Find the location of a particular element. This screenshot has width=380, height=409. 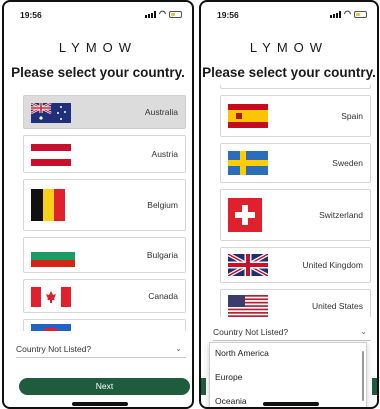

country-name: United States is located at coordinates (337, 306).